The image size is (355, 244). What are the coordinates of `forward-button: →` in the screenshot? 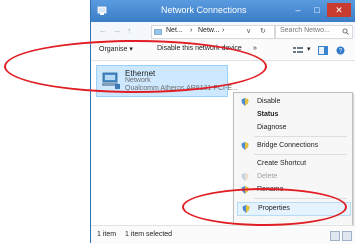 It's located at (117, 30).